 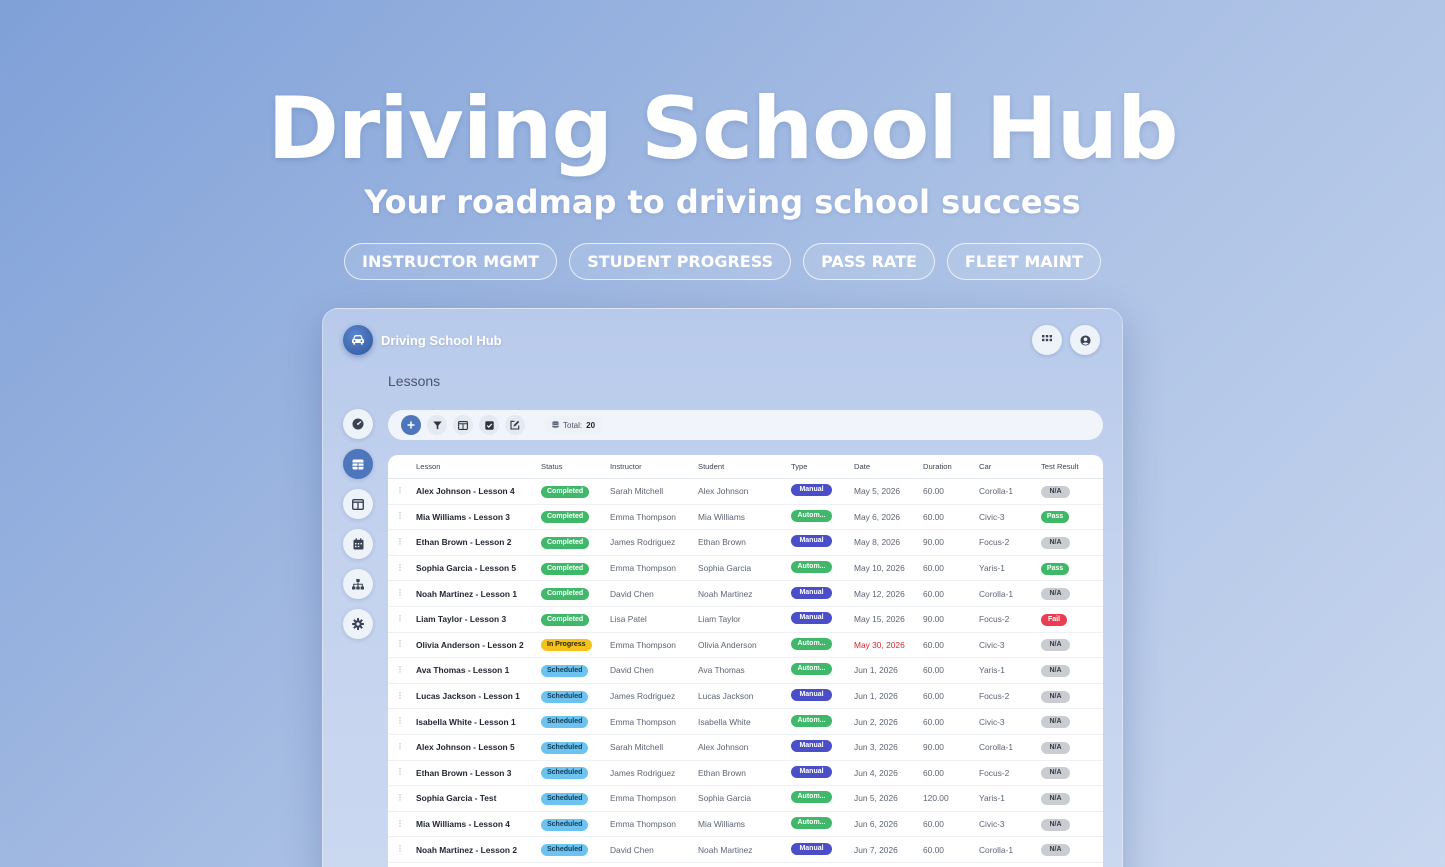 I want to click on cell-lesson: Olivia Anderson - Lesson 2, so click(x=478, y=645).